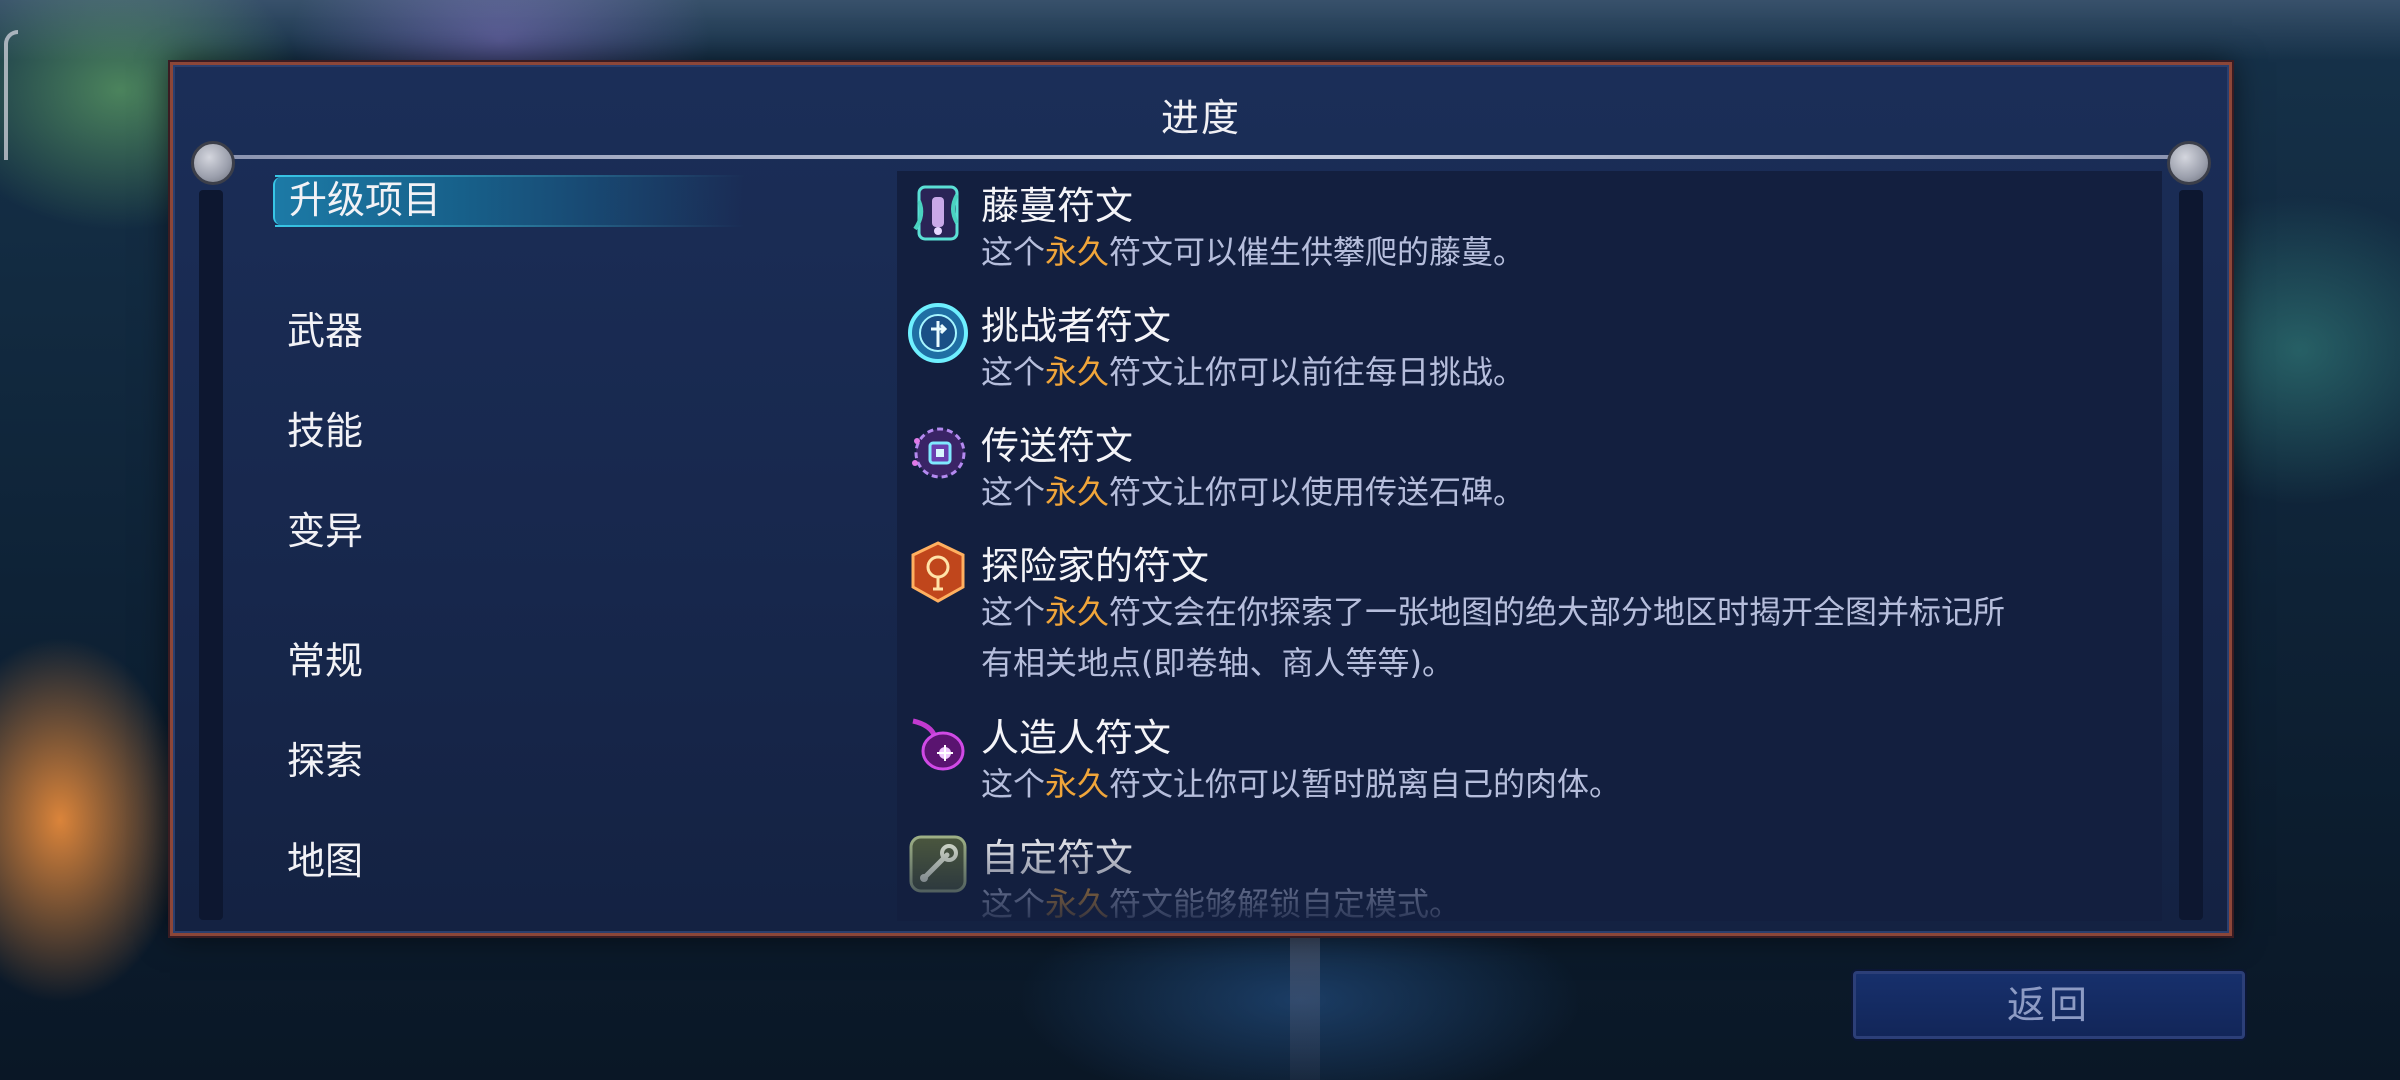 The height and width of the screenshot is (1080, 2400). Describe the element at coordinates (1305, 1008) in the screenshot. I see `background-beam` at that location.